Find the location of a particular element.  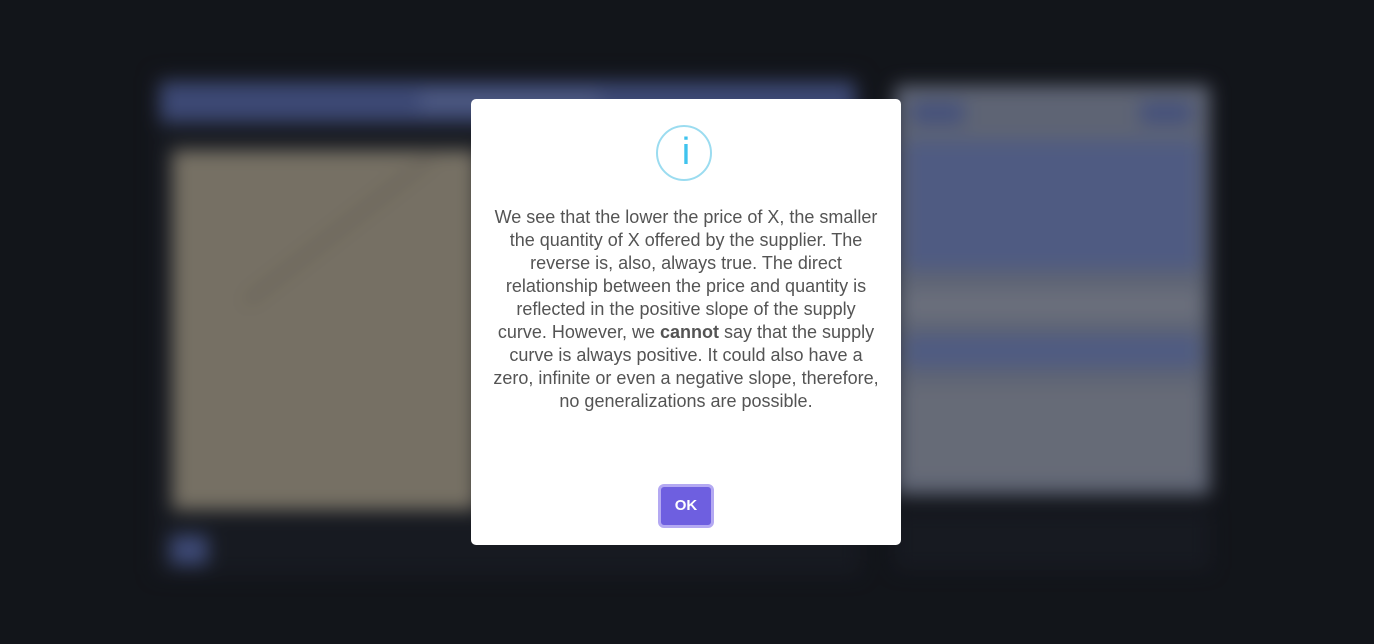

info-icon-glyph: i is located at coordinates (686, 152).